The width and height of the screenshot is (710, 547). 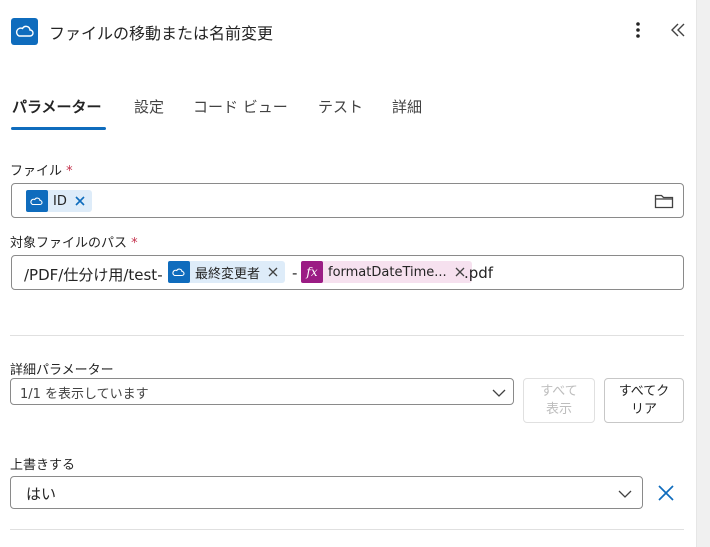 What do you see at coordinates (84, 394) in the screenshot?
I see `select-value: 1/1 を表示しています` at bounding box center [84, 394].